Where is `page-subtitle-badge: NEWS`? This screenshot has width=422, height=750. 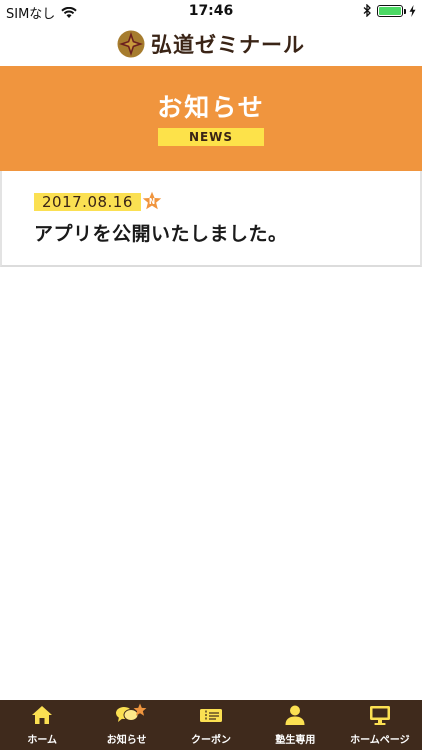 page-subtitle-badge: NEWS is located at coordinates (211, 137).